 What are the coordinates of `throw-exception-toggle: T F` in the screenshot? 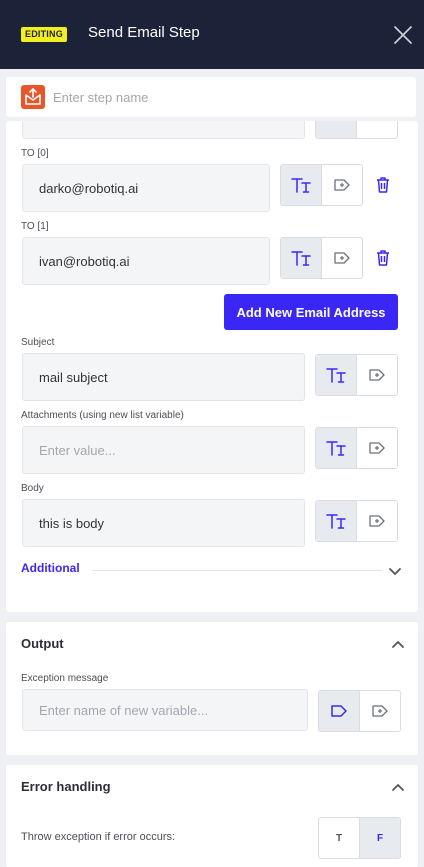 It's located at (359, 838).